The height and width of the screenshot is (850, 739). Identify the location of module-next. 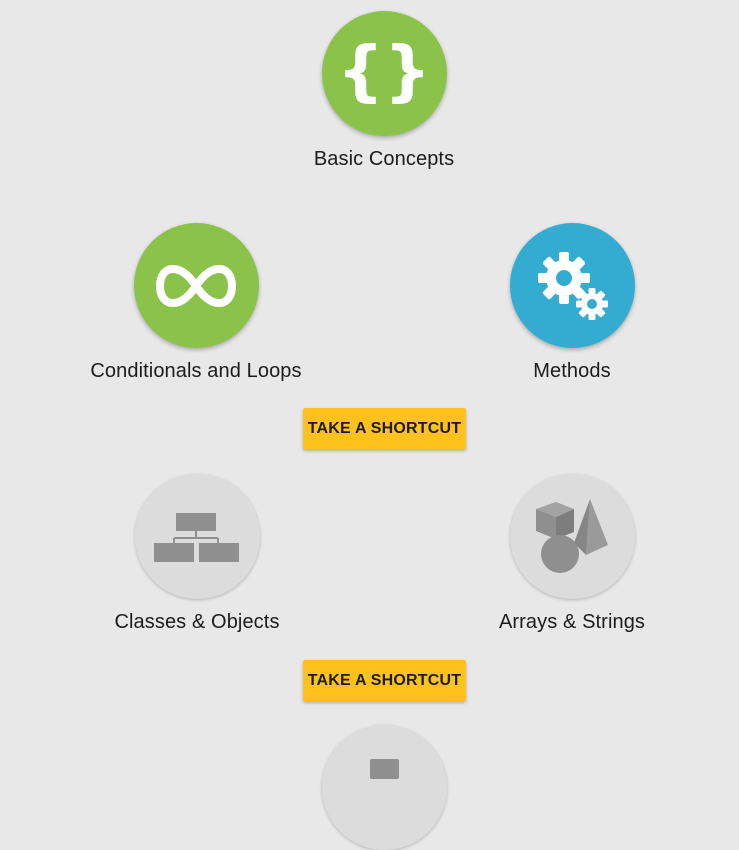
(384, 787).